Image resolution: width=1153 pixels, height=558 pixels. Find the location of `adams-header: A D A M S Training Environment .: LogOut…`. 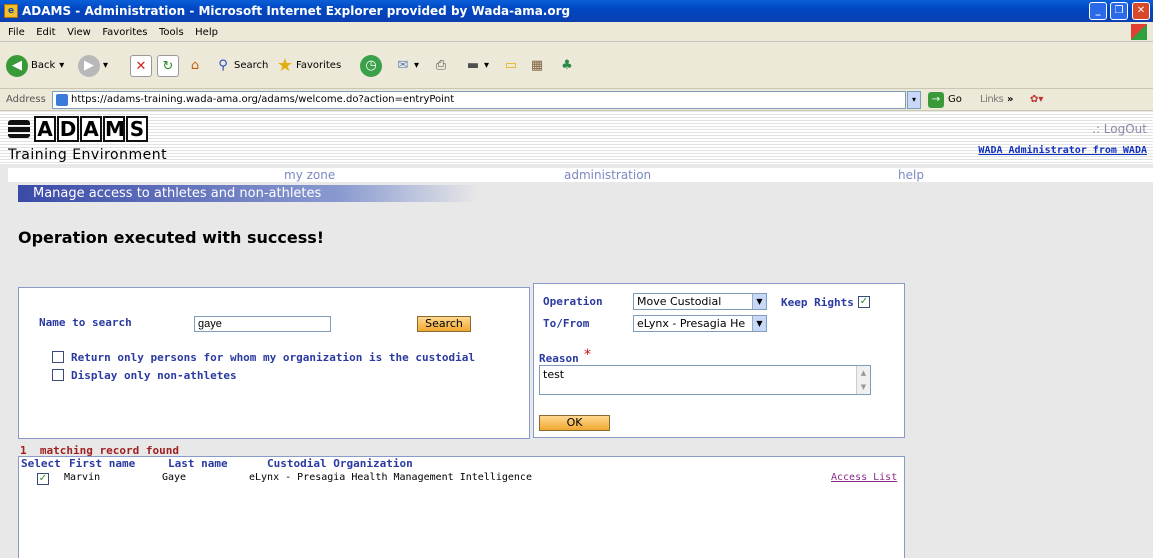

adams-header: A D A M S Training Environment .: LogOut… is located at coordinates (576, 138).